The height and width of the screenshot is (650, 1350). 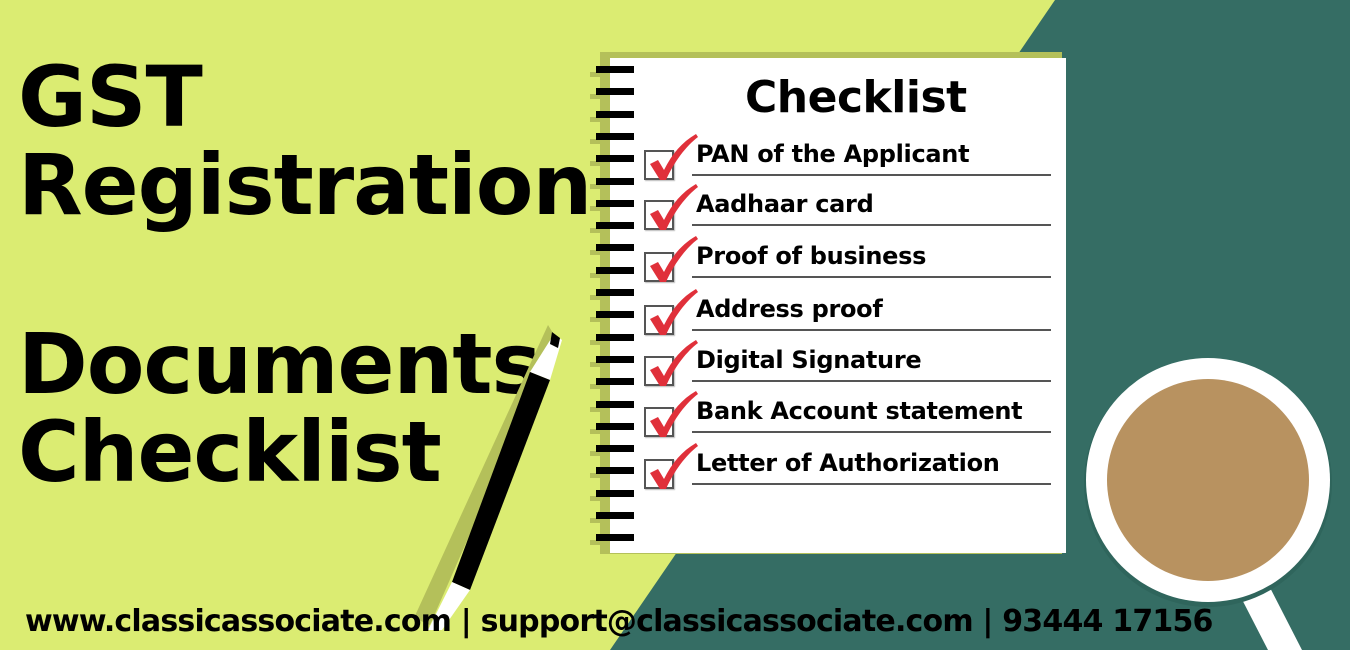 I want to click on checklist-title: Checklist, so click(x=856, y=97).